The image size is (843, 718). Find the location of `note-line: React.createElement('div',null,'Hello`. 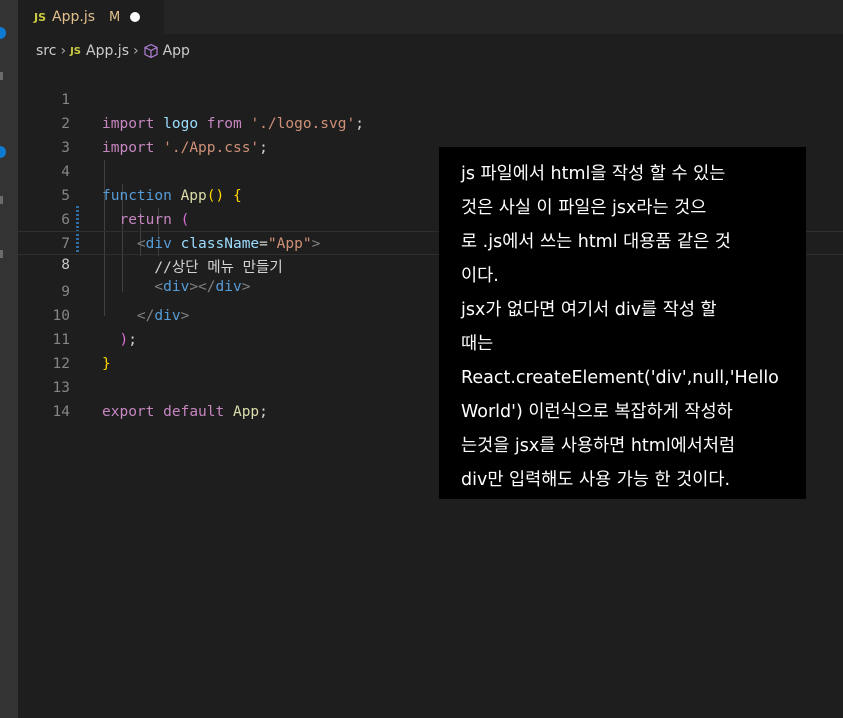

note-line: React.createElement('div',null,'Hello is located at coordinates (620, 378).